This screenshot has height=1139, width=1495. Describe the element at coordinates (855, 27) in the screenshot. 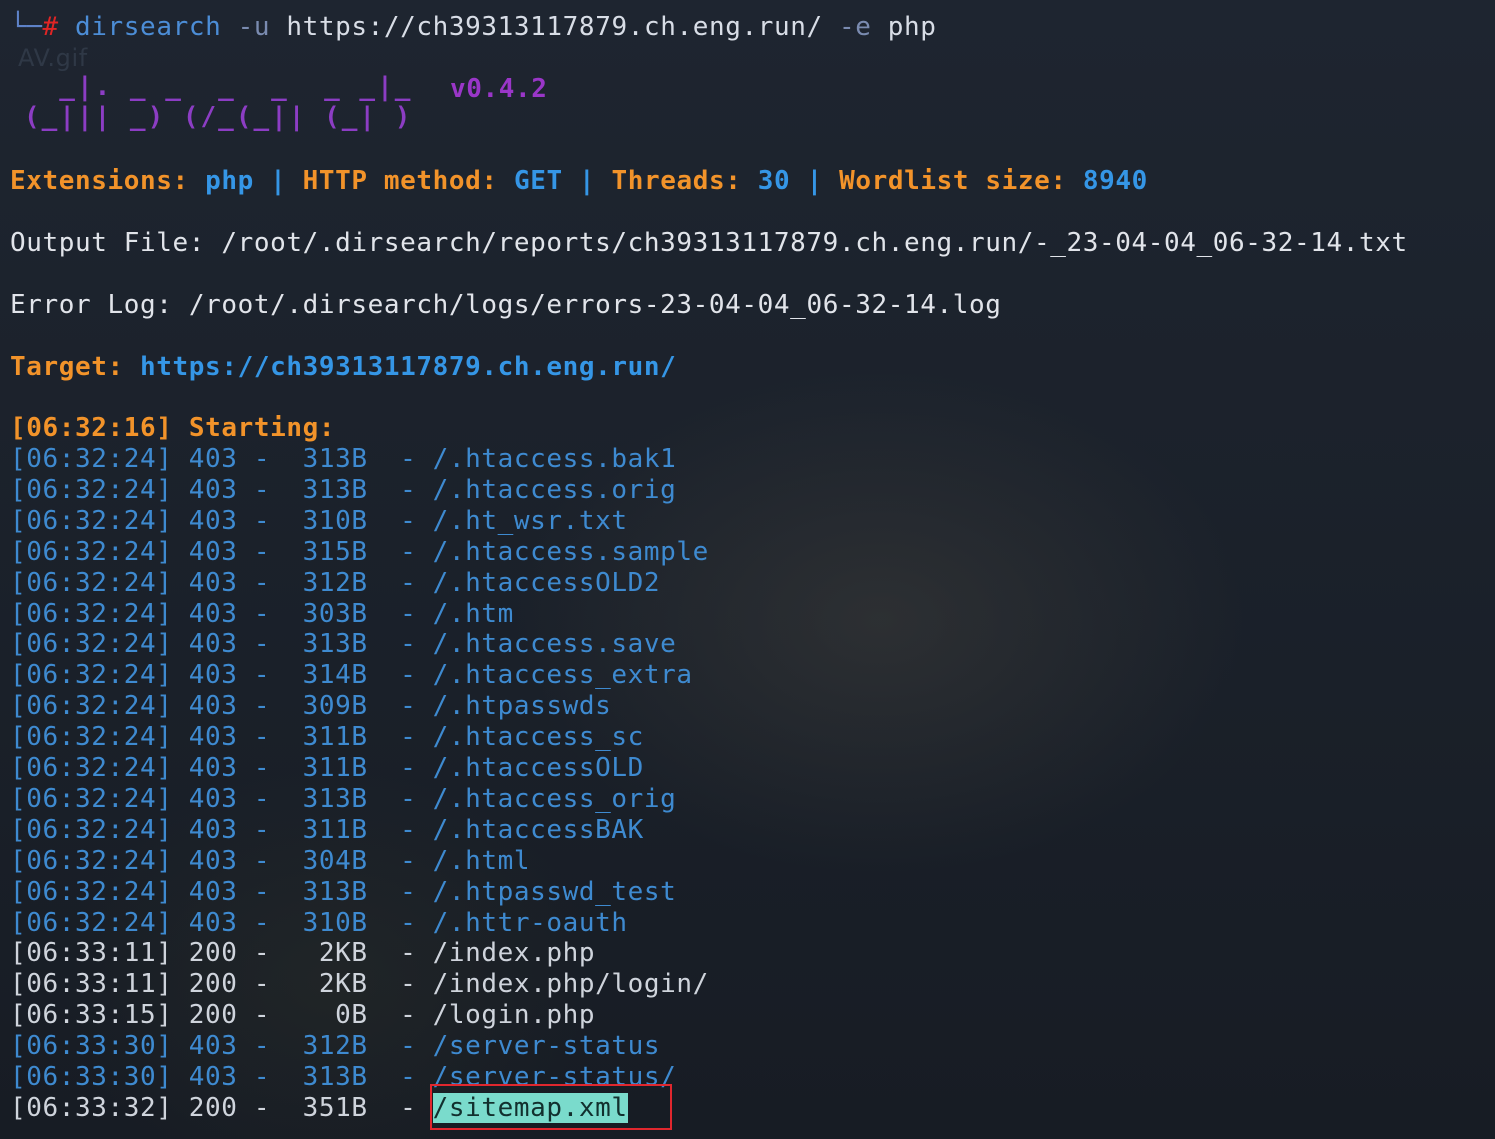

I see `command-flag-e: -e` at that location.